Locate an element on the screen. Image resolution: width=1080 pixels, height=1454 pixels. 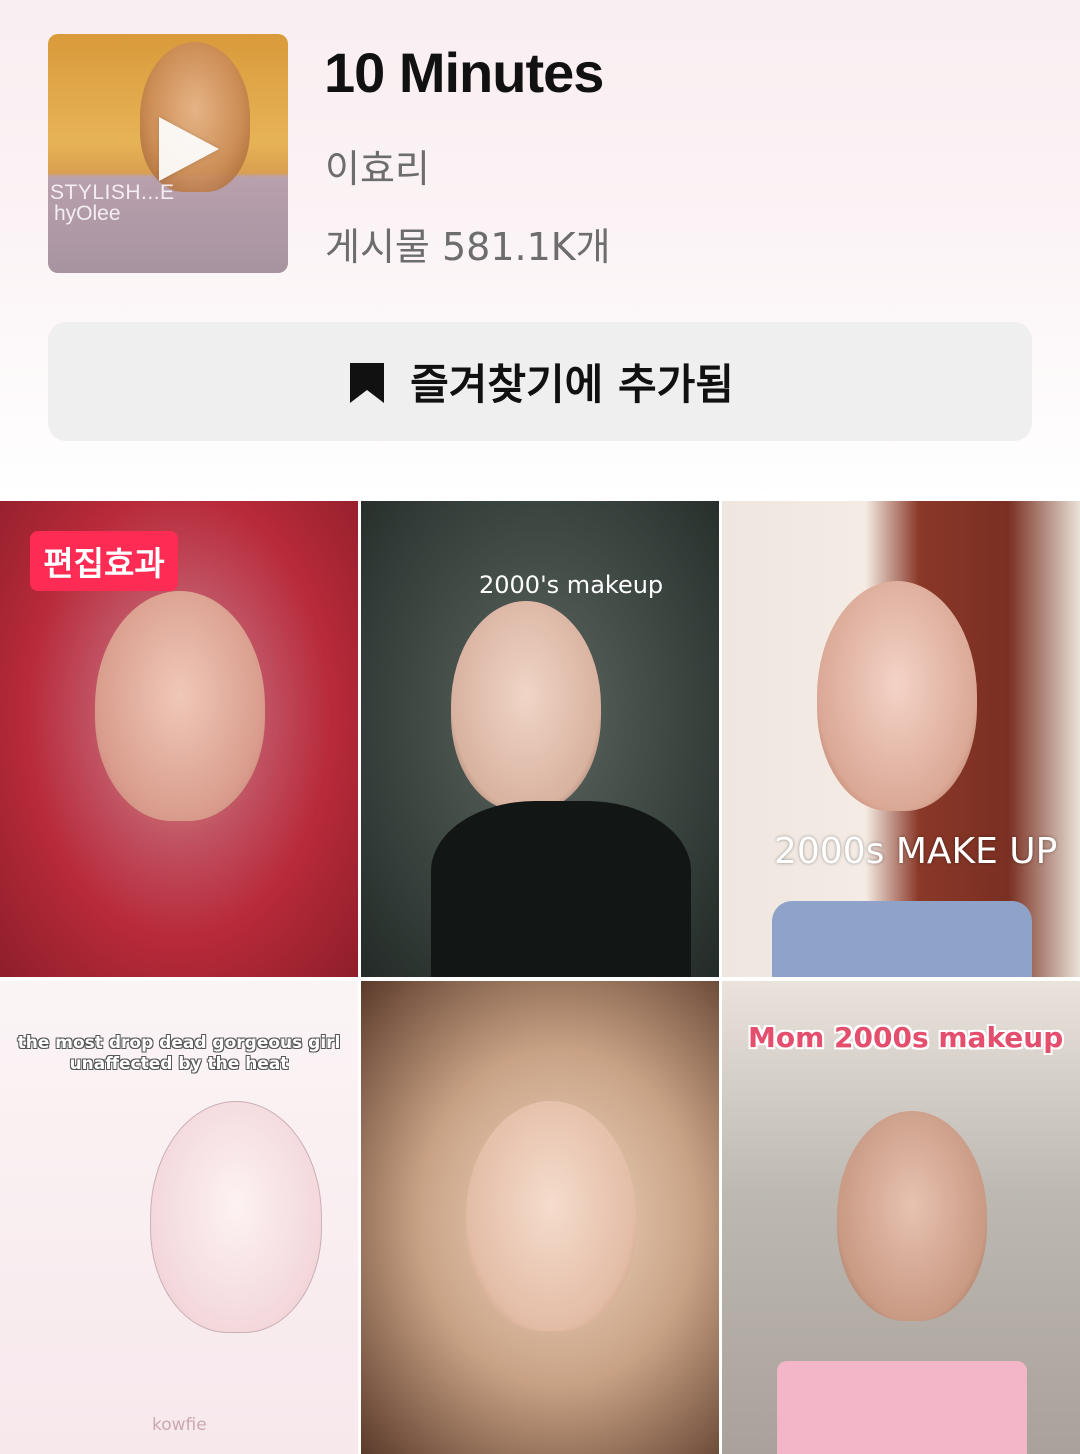
favorite-button: 즐겨찾기에 추가됨 is located at coordinates (540, 381).